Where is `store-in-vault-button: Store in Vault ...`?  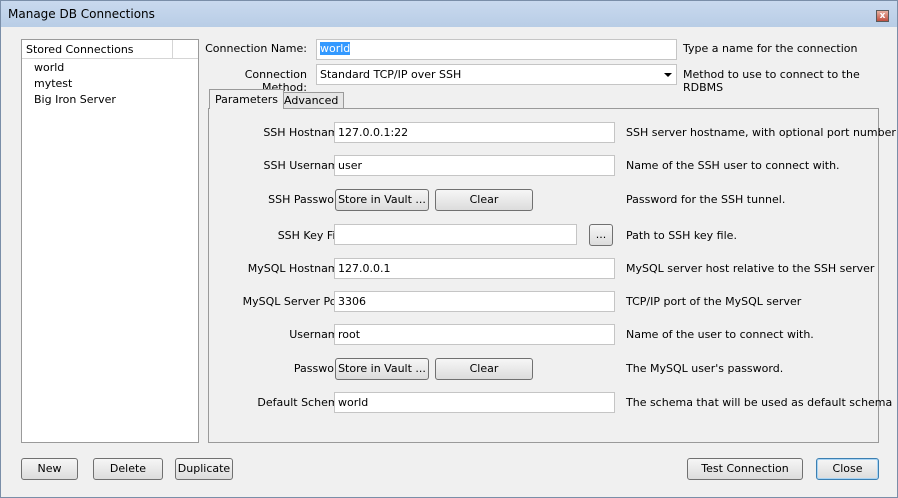
store-in-vault-button: Store in Vault ... is located at coordinates (382, 369).